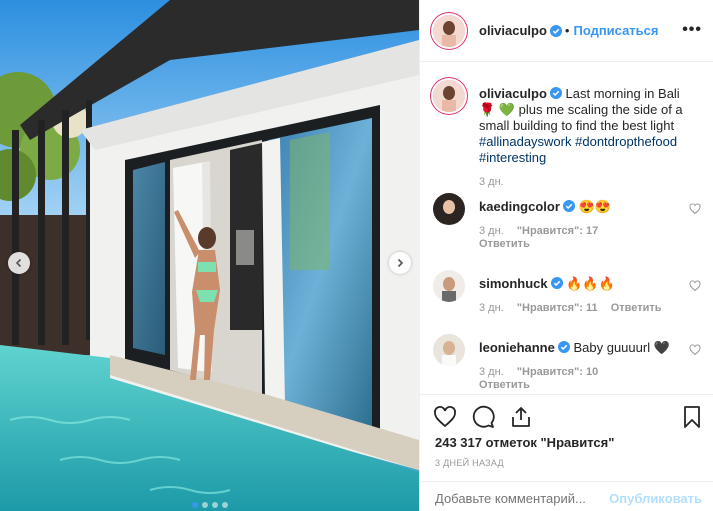 This screenshot has width=713, height=511. Describe the element at coordinates (519, 206) in the screenshot. I see `comment-username: kaedingcolor` at that location.